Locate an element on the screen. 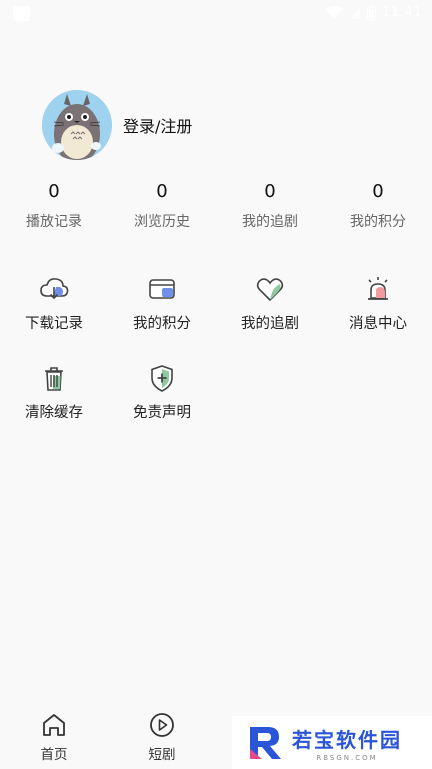  alarm-light-icon is located at coordinates (378, 288).